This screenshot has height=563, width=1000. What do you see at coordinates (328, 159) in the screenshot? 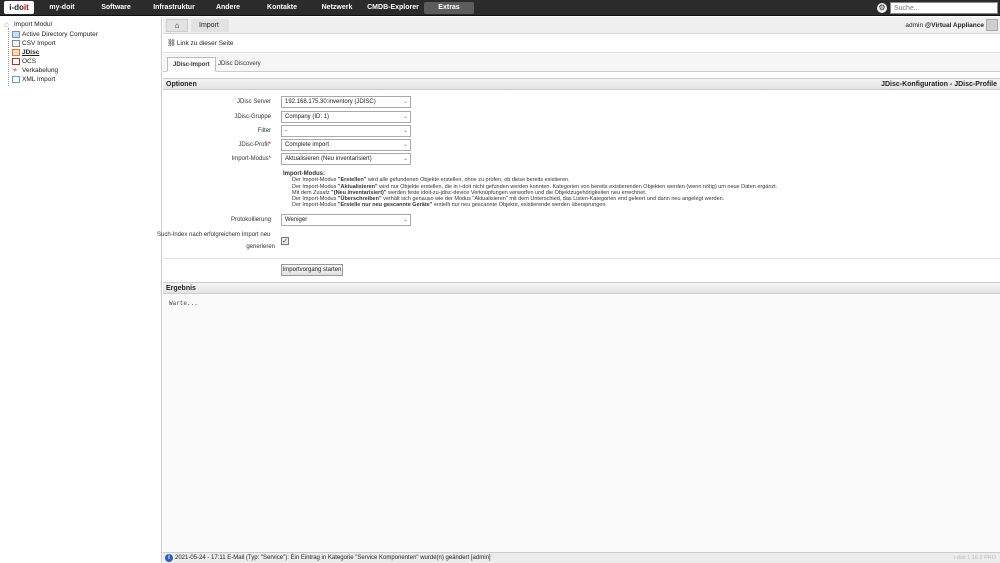
I see `select-value: Aktualisieren (Neu inventarisiert)` at bounding box center [328, 159].